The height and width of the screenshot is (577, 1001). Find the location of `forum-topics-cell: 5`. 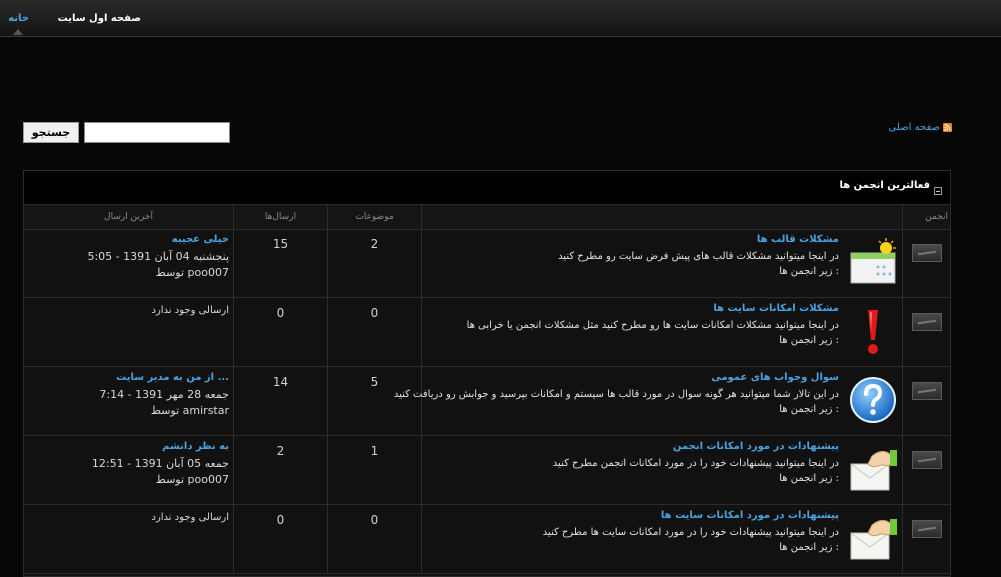

forum-topics-cell: 5 is located at coordinates (374, 401).